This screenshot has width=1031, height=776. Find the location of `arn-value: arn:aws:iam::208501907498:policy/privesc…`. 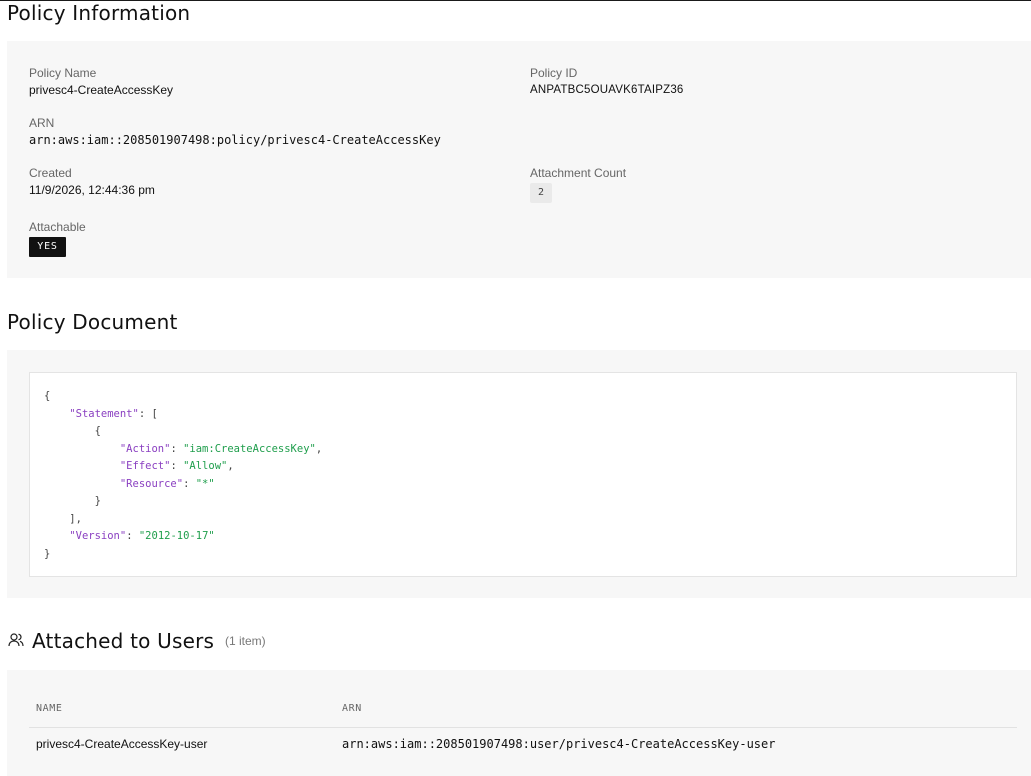

arn-value: arn:aws:iam::208501907498:policy/privesc… is located at coordinates (235, 140).